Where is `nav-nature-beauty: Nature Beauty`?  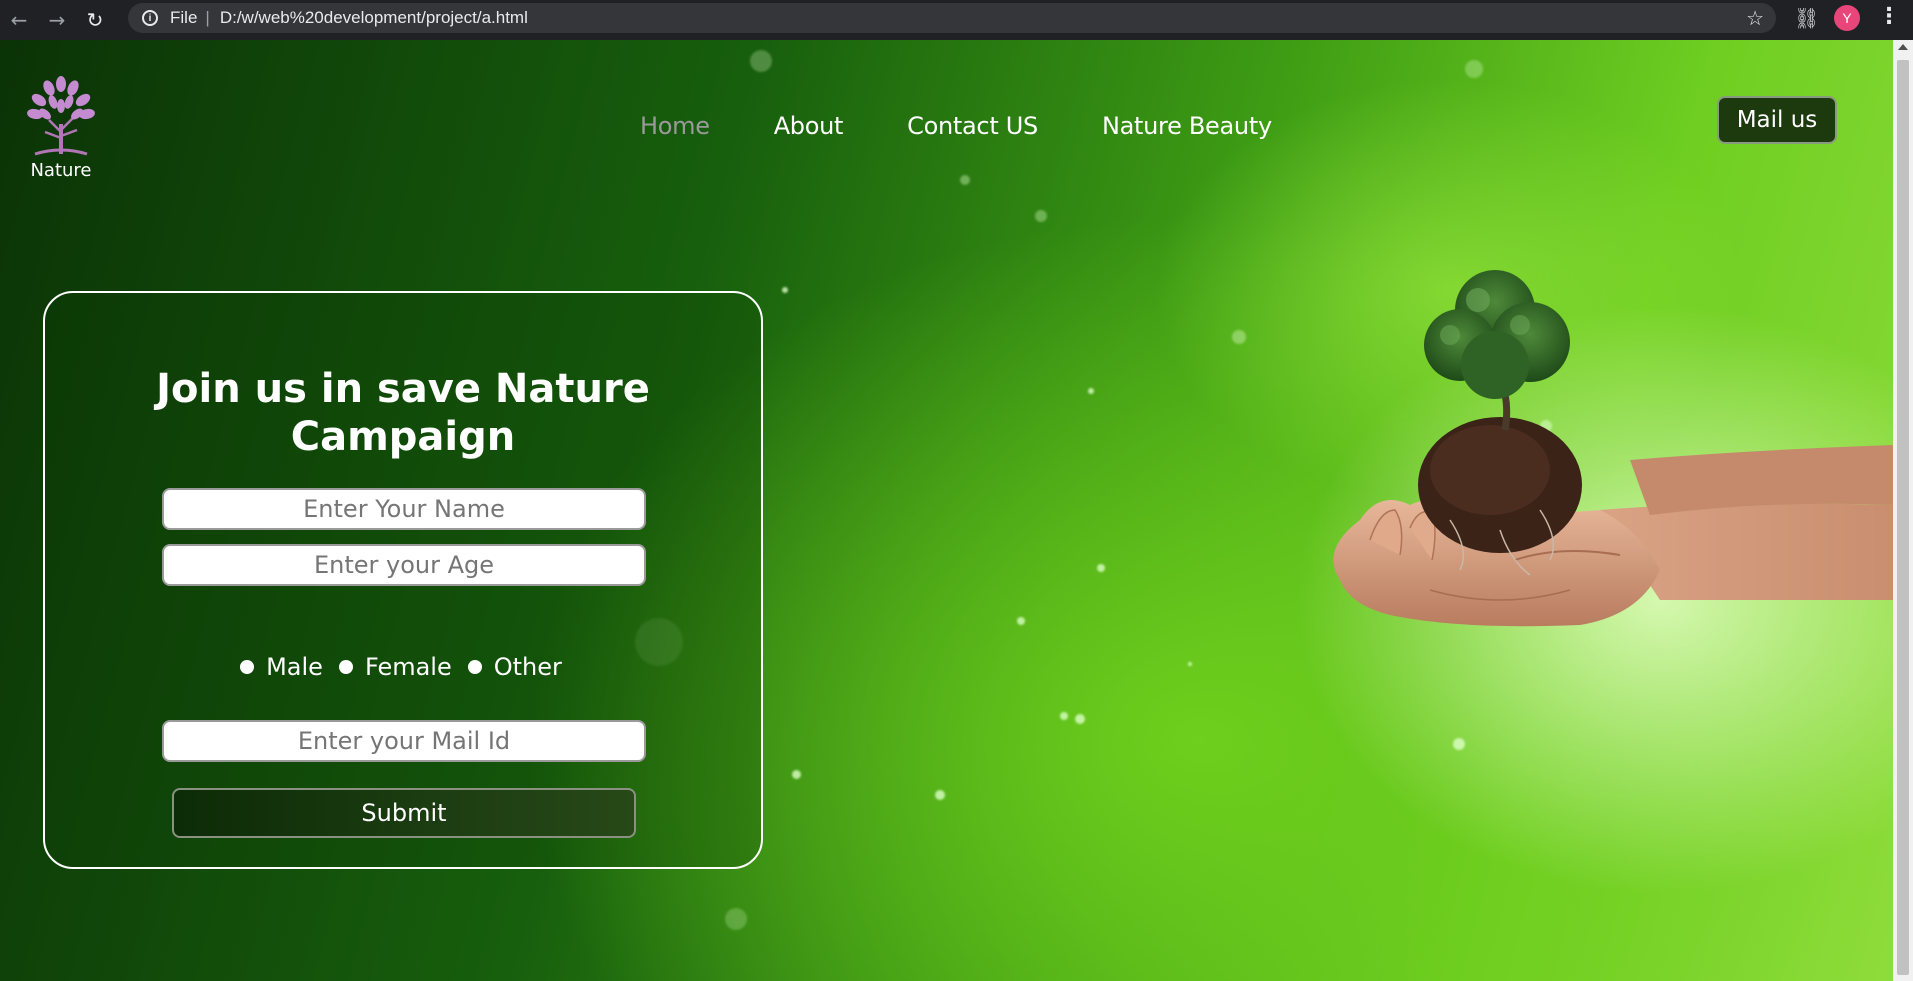
nav-nature-beauty: Nature Beauty is located at coordinates (1187, 126).